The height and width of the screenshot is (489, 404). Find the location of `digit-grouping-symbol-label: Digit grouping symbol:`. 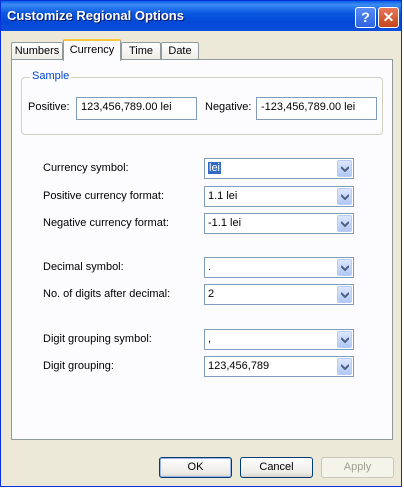

digit-grouping-symbol-label: Digit grouping symbol: is located at coordinates (97, 339).